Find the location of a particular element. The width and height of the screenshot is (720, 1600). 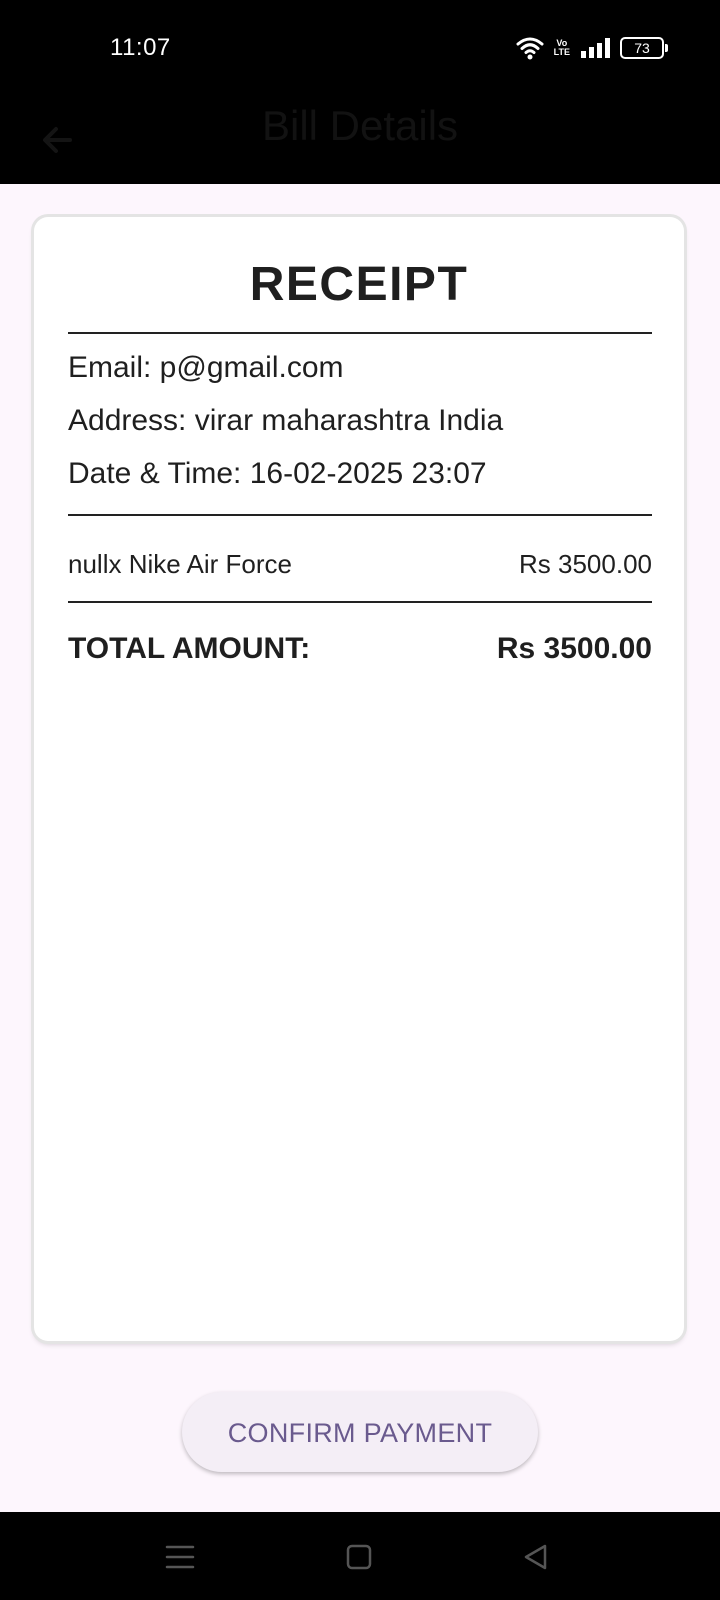

confirm-payment-button: CONFIRM PAYMENT is located at coordinates (360, 1432).